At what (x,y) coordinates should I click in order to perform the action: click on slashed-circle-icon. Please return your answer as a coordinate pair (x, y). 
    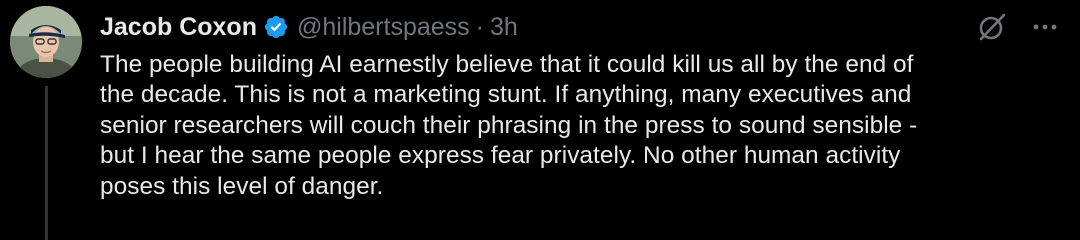
    Looking at the image, I should click on (992, 27).